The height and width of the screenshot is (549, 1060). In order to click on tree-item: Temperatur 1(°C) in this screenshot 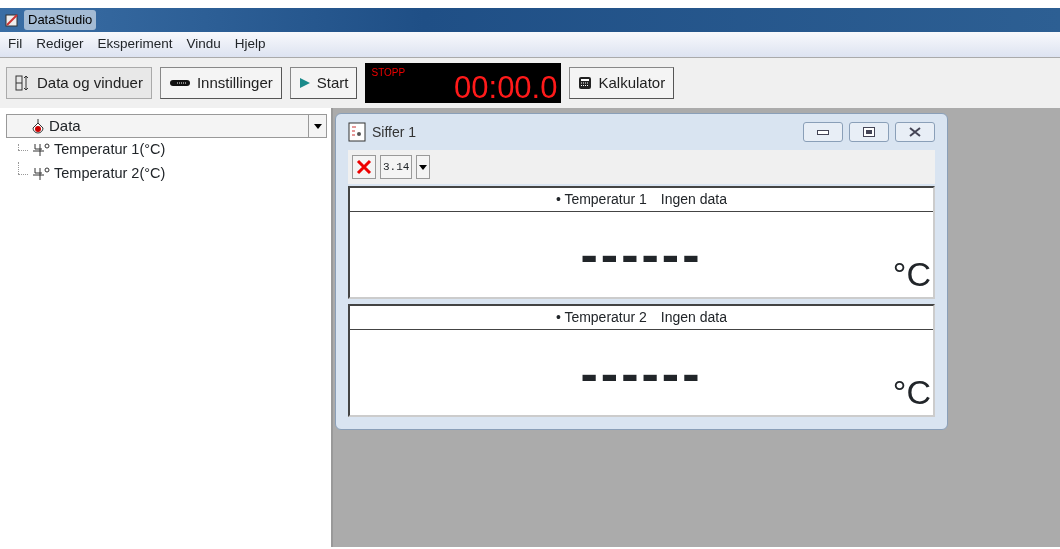, I will do `click(110, 150)`.